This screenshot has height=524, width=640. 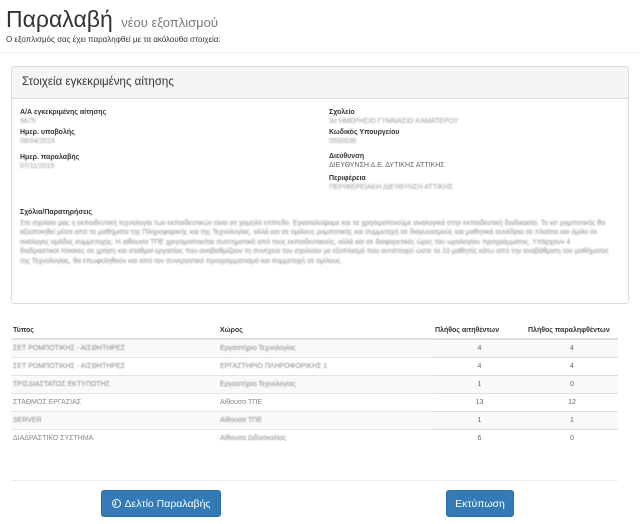 I want to click on field-value: 5675, so click(x=28, y=121).